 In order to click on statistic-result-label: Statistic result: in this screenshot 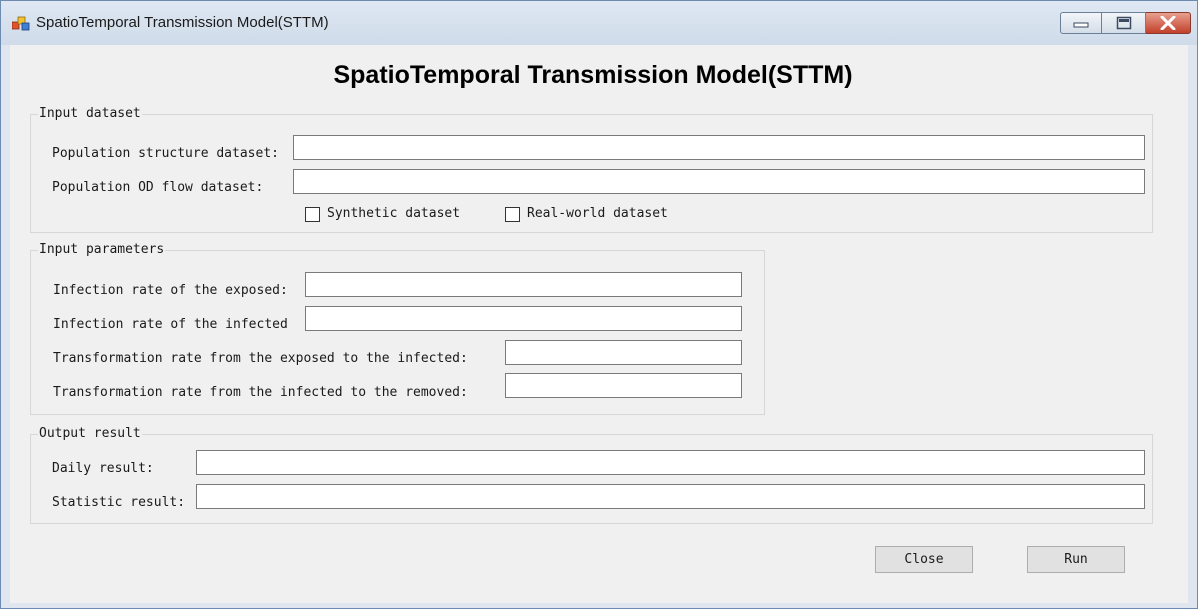, I will do `click(119, 502)`.